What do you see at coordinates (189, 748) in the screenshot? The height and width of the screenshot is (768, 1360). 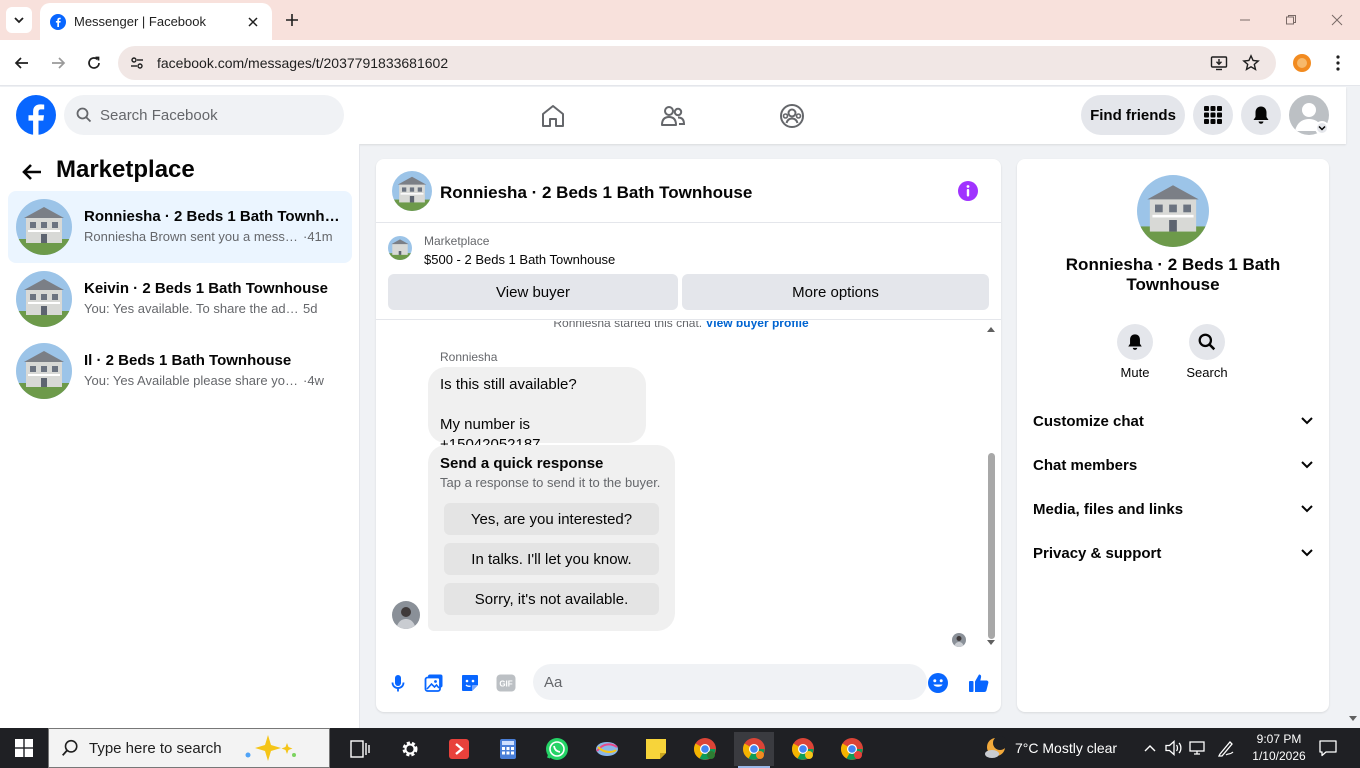 I see `taskbar-search-box: Type here to search` at bounding box center [189, 748].